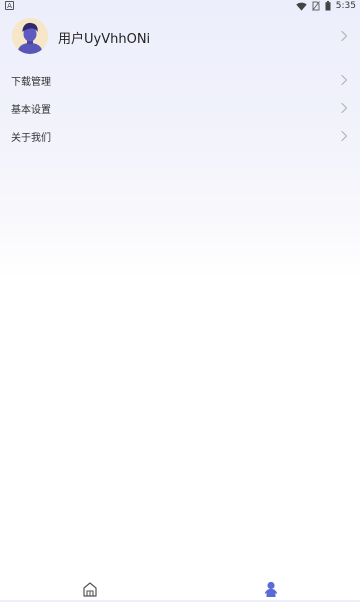 The height and width of the screenshot is (602, 360). I want to click on no-sim-icon, so click(315, 6).